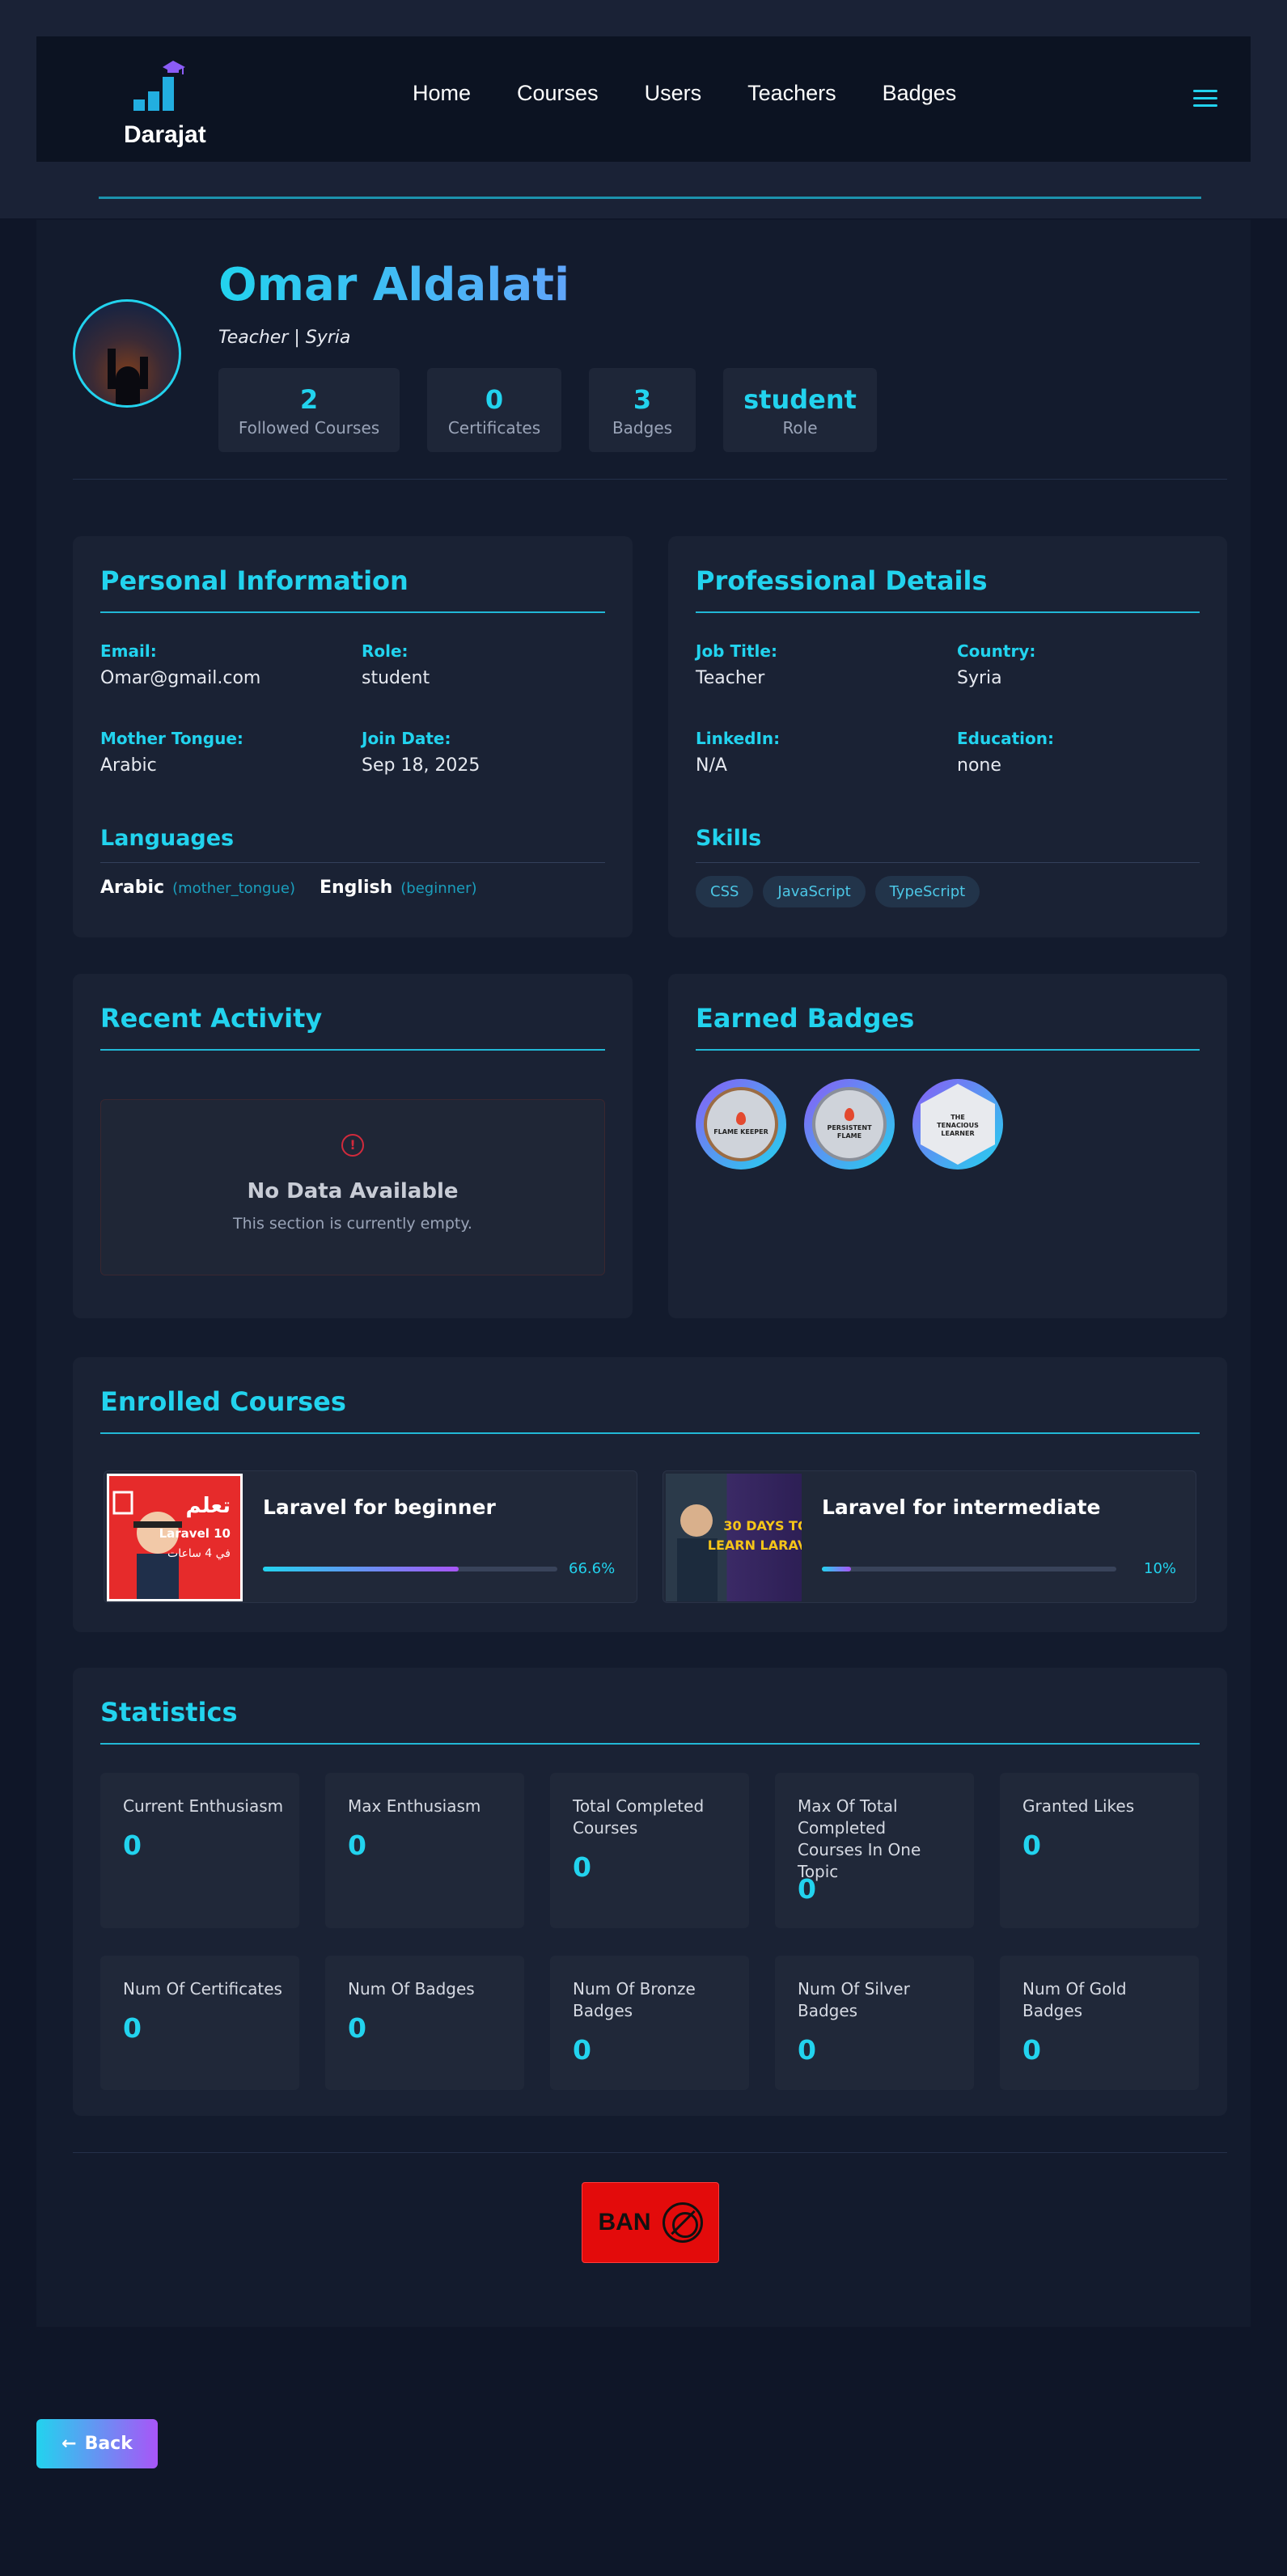 This screenshot has height=2576, width=1287. What do you see at coordinates (842, 581) in the screenshot?
I see `card-title: Professional Details` at bounding box center [842, 581].